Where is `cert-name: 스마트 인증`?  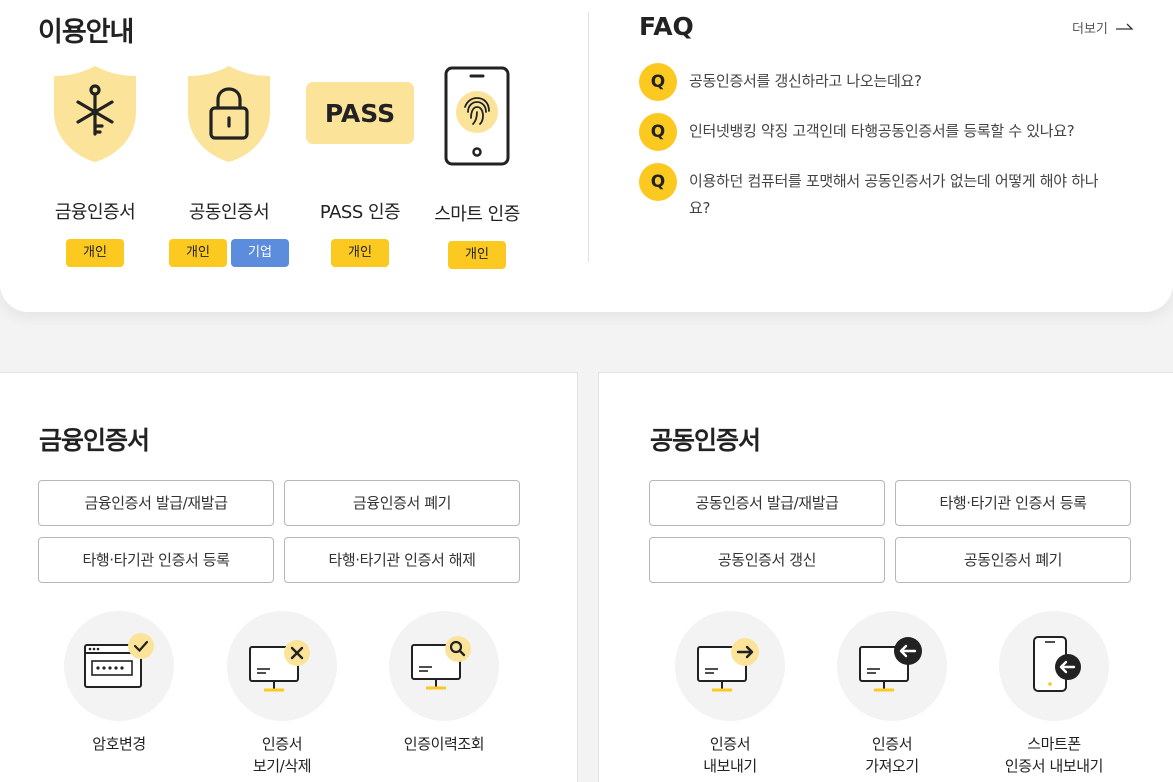 cert-name: 스마트 인증 is located at coordinates (477, 214).